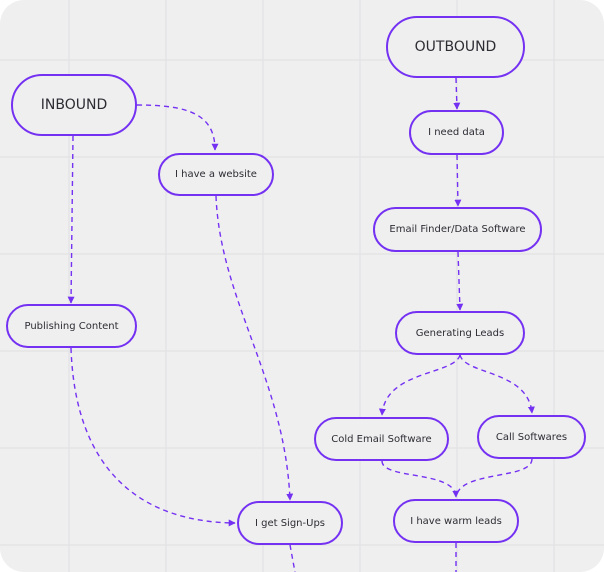 The image size is (604, 572). What do you see at coordinates (419, 385) in the screenshot?
I see `edge-generating-cold` at bounding box center [419, 385].